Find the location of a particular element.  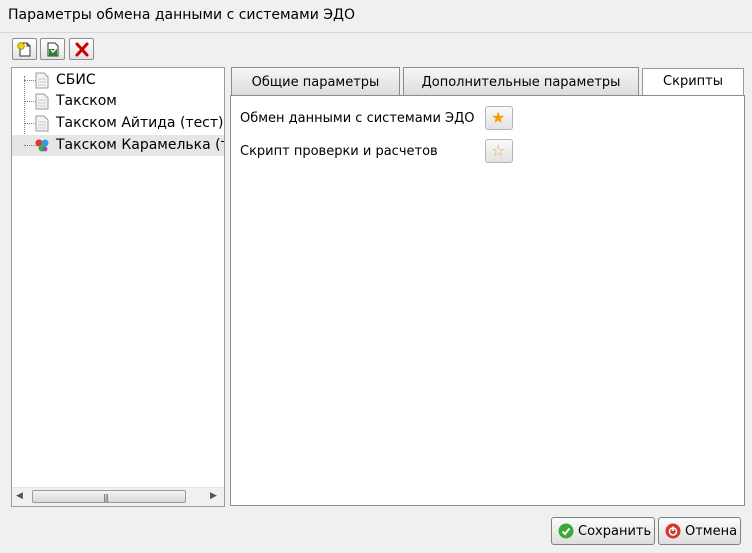

cancel-button: Отмена is located at coordinates (699, 531).